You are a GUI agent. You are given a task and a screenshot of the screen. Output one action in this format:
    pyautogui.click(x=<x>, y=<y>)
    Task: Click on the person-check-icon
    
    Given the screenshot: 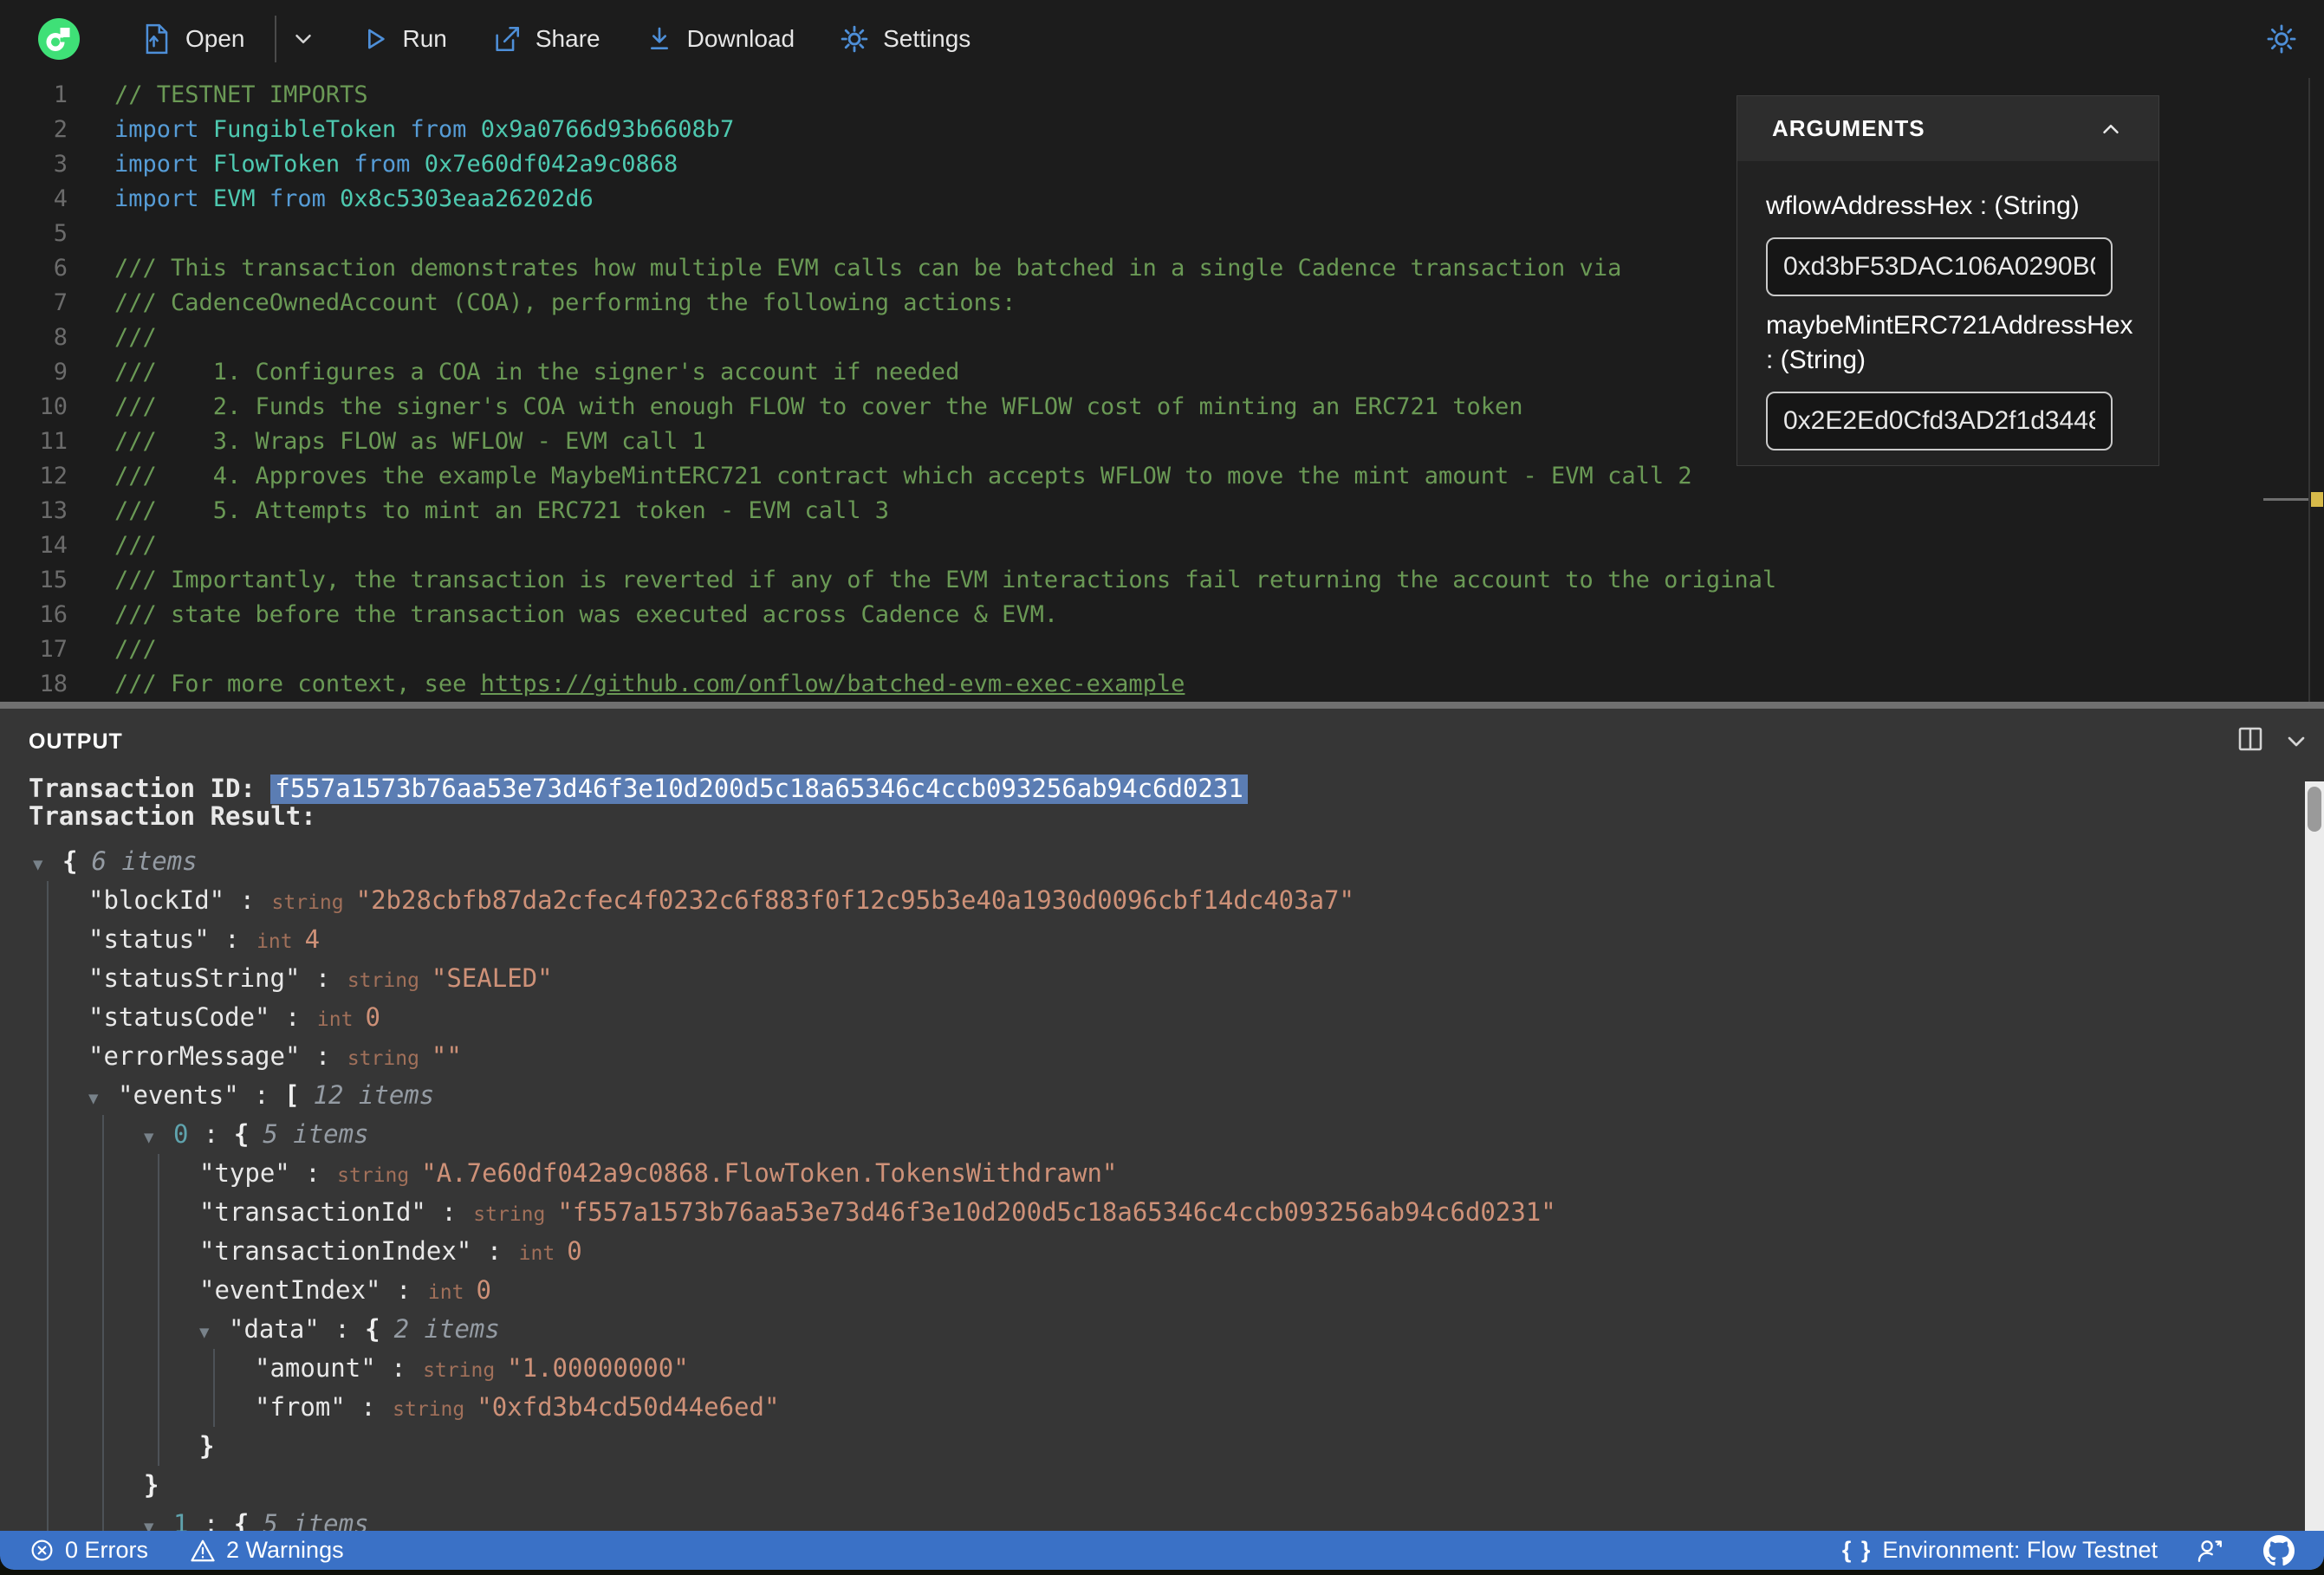 What is the action you would take?
    pyautogui.click(x=2210, y=1551)
    